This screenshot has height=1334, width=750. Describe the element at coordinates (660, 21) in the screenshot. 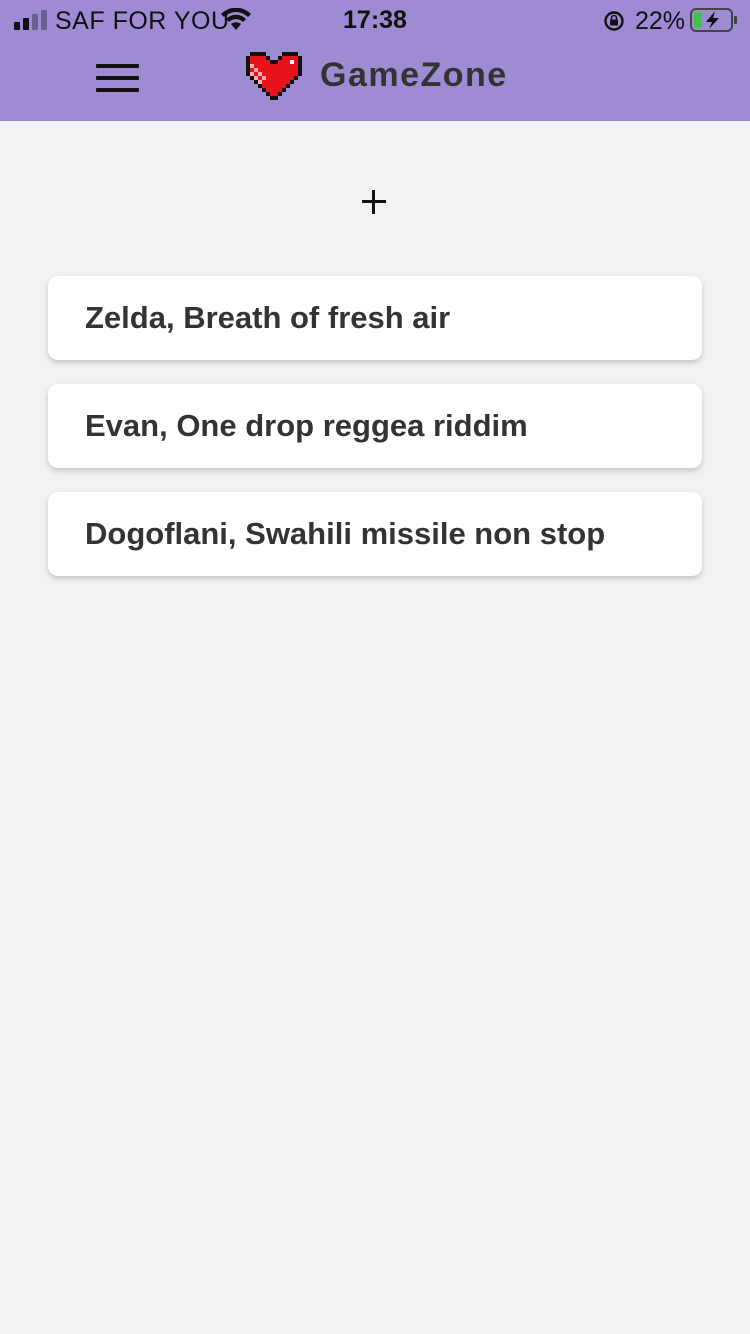

I see `battery-percent: 22%` at that location.